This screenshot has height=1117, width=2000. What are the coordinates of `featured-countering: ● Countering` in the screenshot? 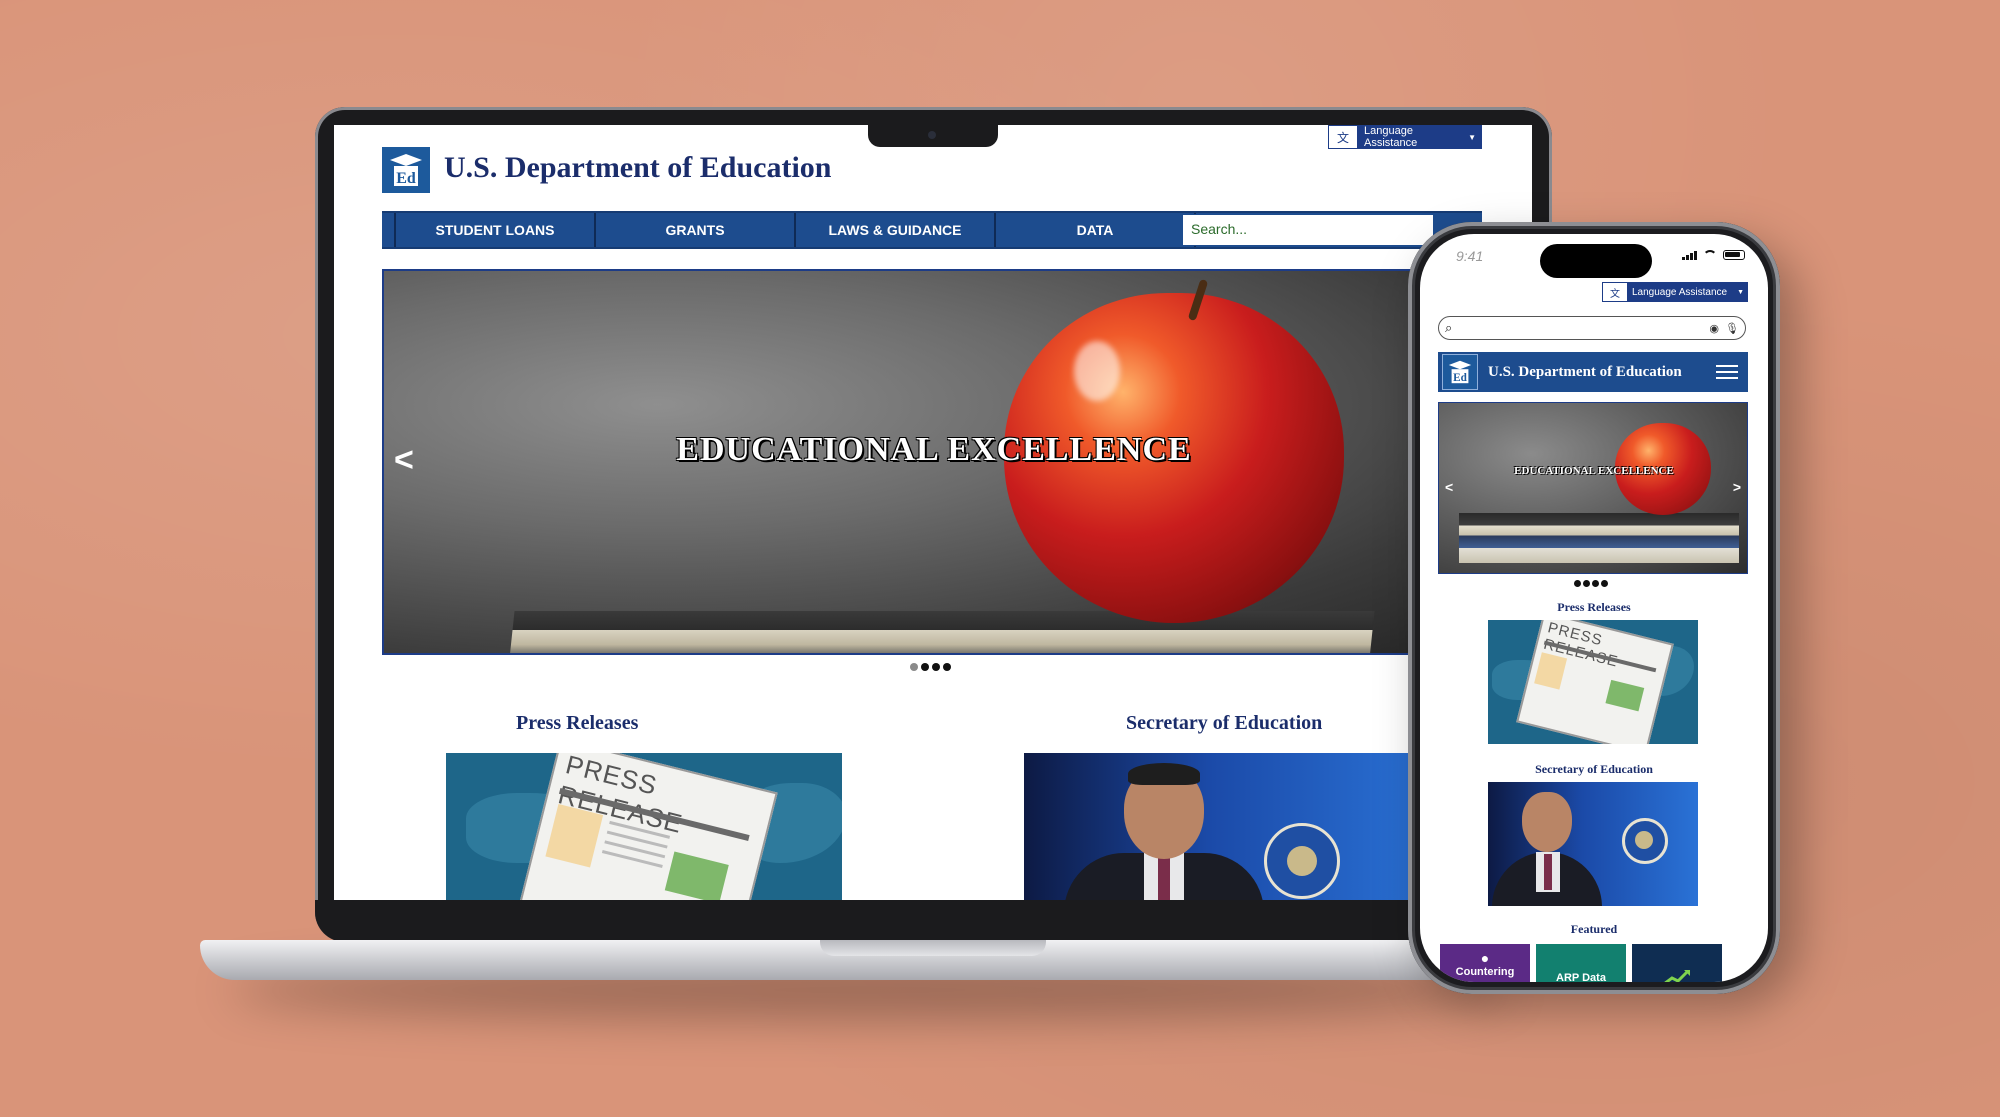 It's located at (1485, 963).